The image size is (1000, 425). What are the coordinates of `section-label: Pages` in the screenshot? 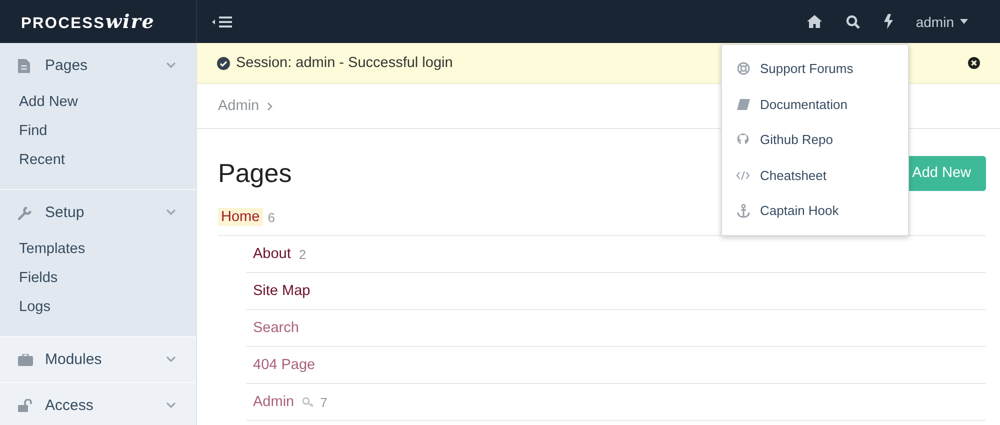 It's located at (67, 65).